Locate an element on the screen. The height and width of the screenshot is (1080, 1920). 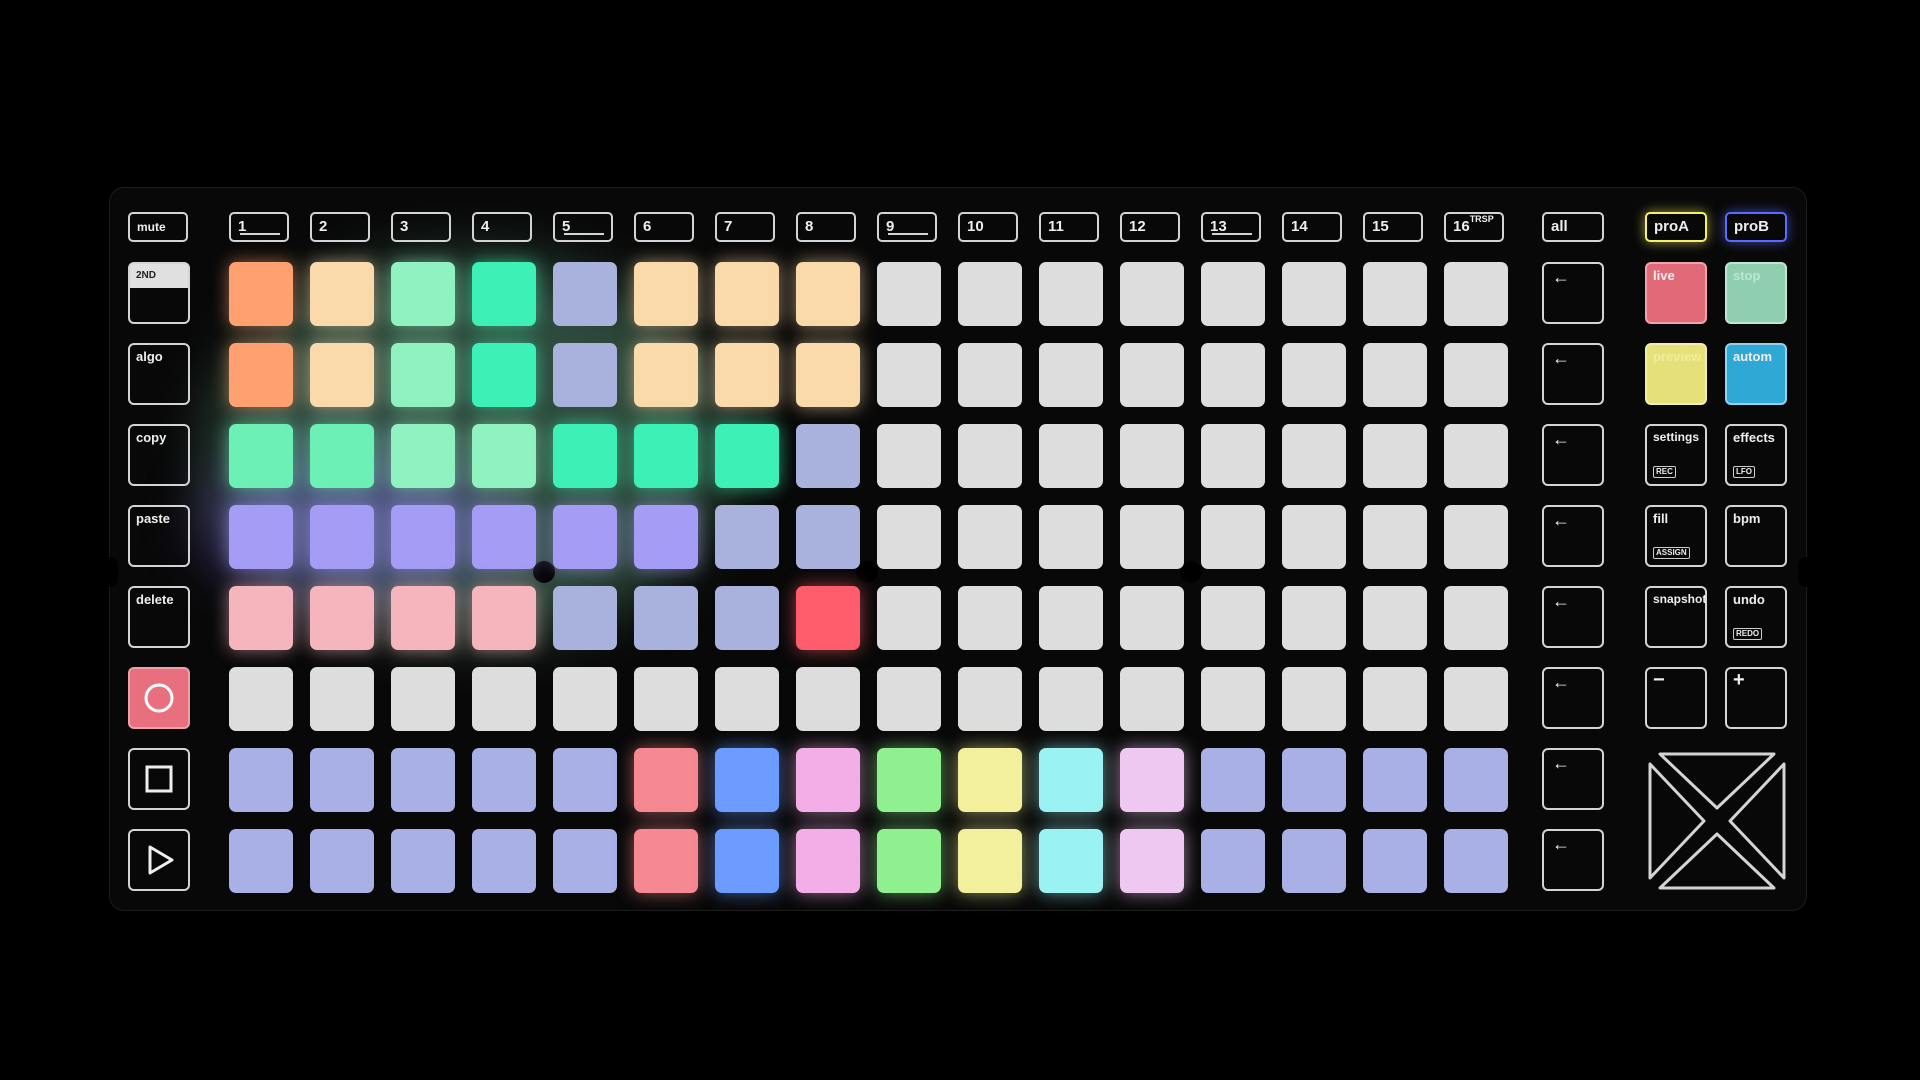
pad-r4-c9 is located at coordinates (909, 537).